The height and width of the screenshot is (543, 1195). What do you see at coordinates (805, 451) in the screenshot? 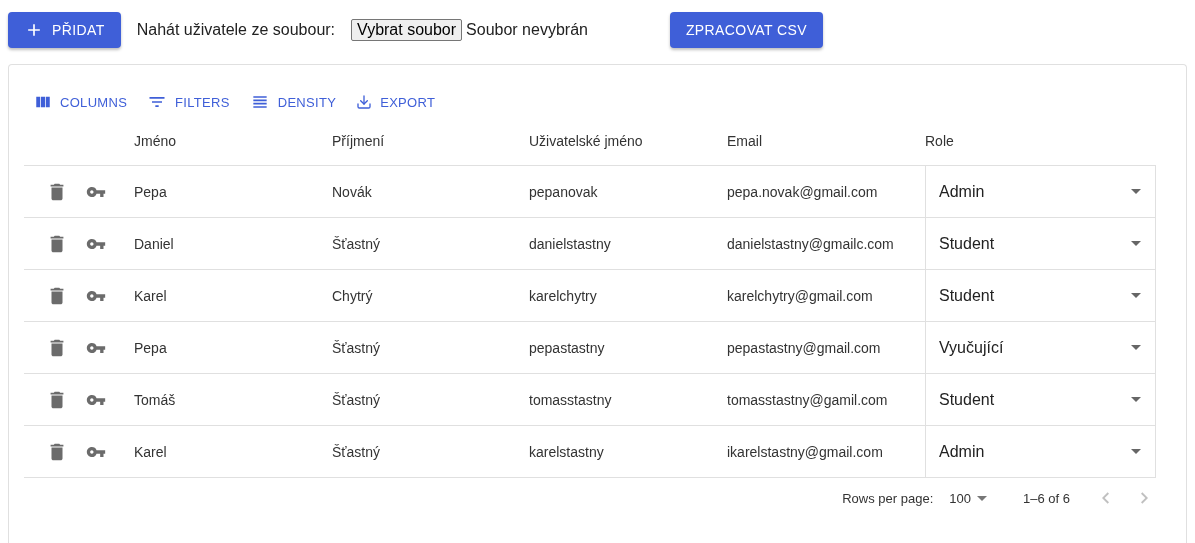
I see `table-cell-text: ikarelstastny@gmail.com` at bounding box center [805, 451].